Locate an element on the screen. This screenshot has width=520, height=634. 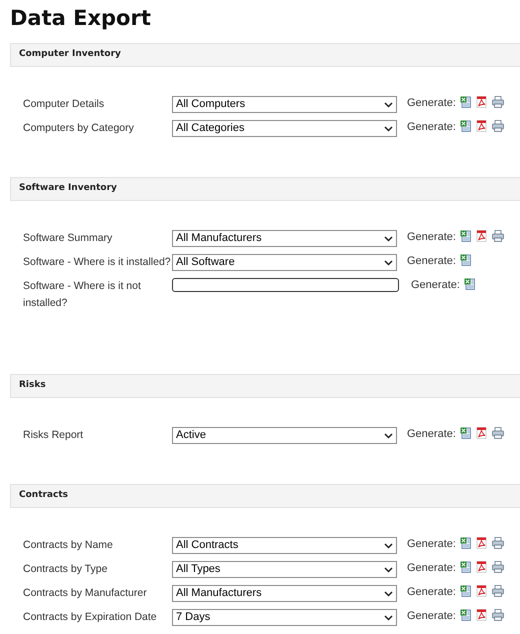
report-label: Risks Report is located at coordinates (53, 435).